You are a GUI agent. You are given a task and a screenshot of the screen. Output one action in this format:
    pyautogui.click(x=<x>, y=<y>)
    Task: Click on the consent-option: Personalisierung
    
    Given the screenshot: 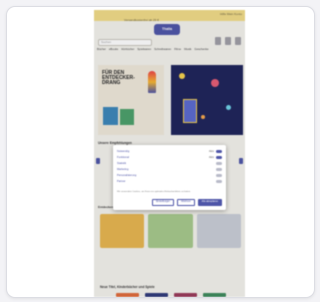 What is the action you would take?
    pyautogui.click(x=169, y=176)
    